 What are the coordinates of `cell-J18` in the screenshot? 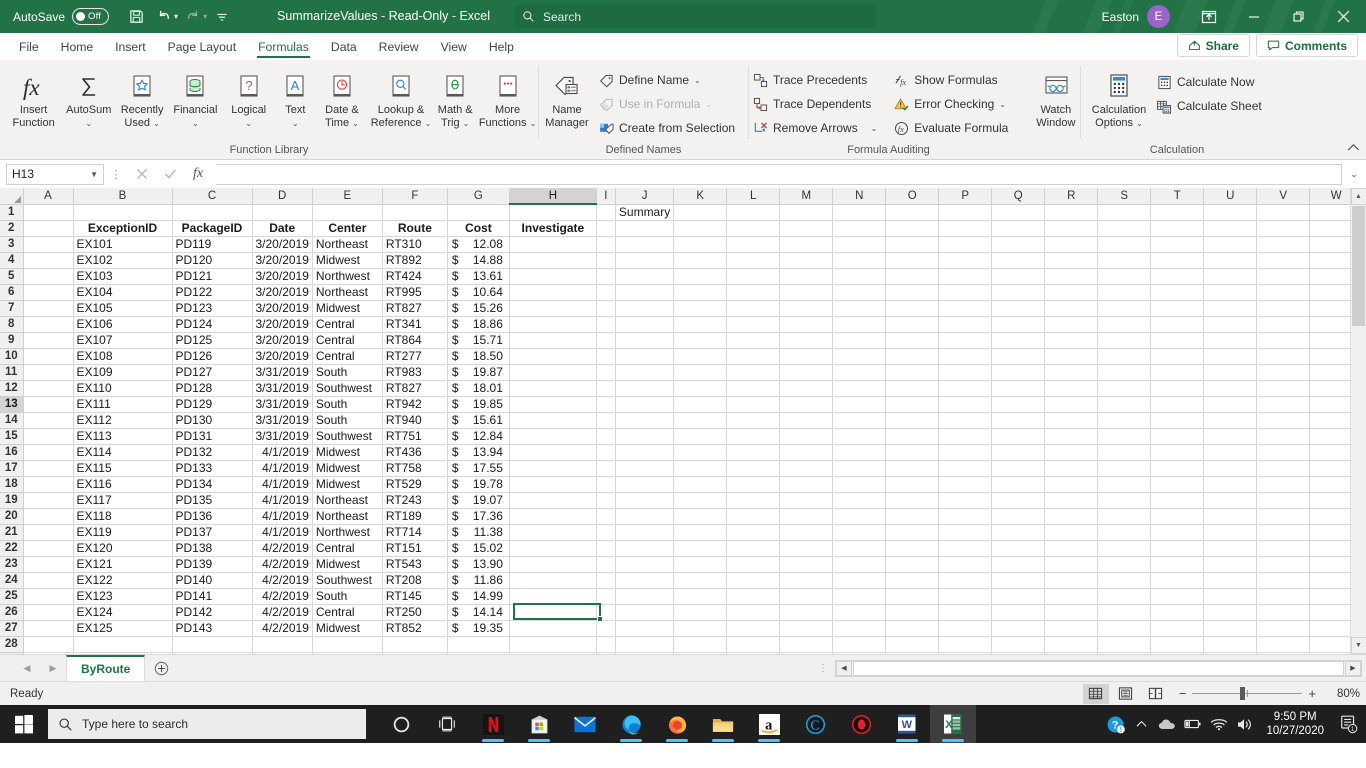 It's located at (645, 484).